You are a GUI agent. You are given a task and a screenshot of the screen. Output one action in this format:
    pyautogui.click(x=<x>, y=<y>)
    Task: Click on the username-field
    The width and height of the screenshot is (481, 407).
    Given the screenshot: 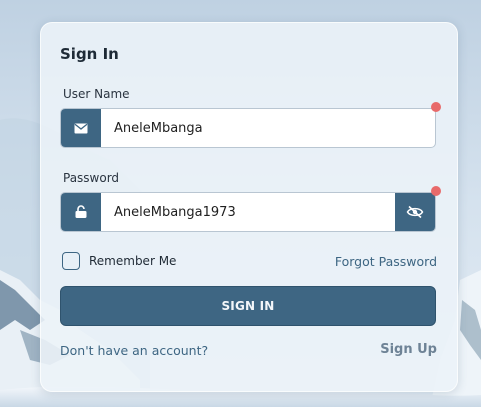 What is the action you would take?
    pyautogui.click(x=250, y=125)
    